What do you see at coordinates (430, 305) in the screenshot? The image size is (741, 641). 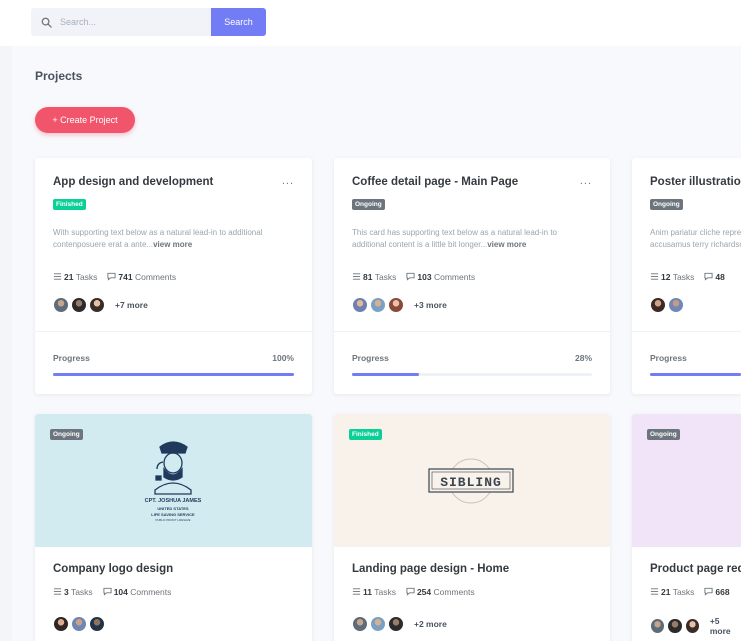 I see `more-members: +3 more` at bounding box center [430, 305].